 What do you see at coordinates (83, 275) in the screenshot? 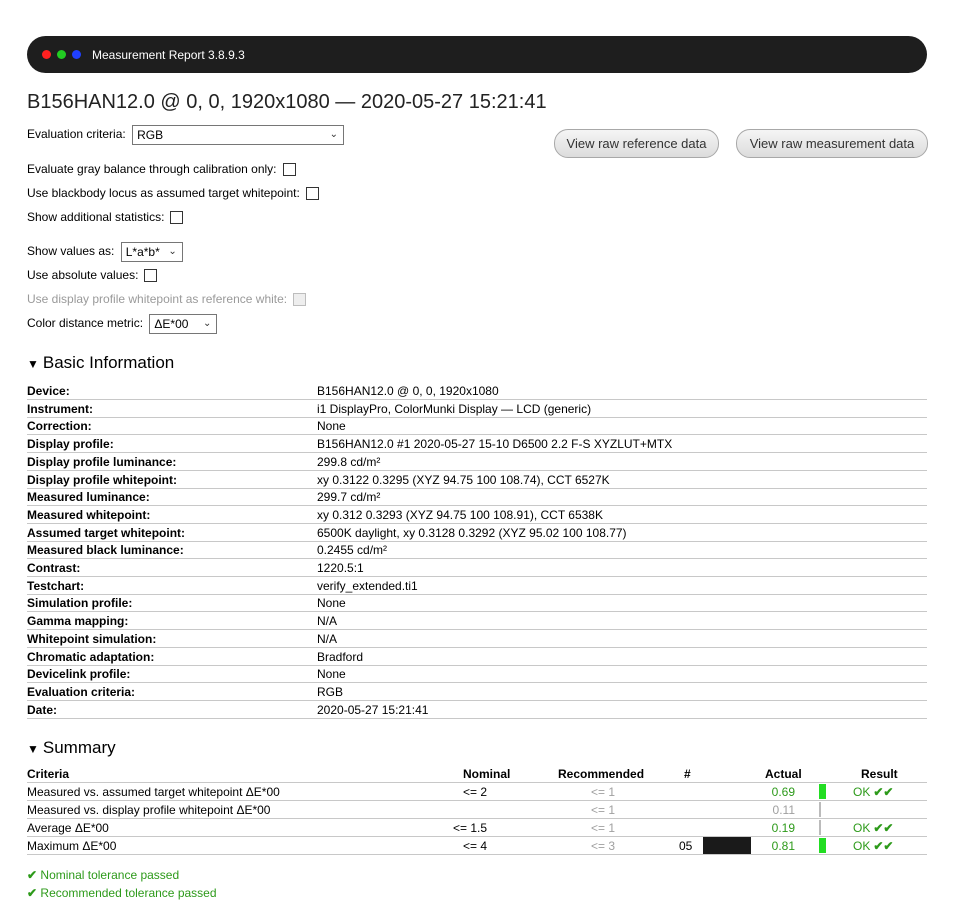
I see `absolute-values-label: Use absolute values:` at bounding box center [83, 275].